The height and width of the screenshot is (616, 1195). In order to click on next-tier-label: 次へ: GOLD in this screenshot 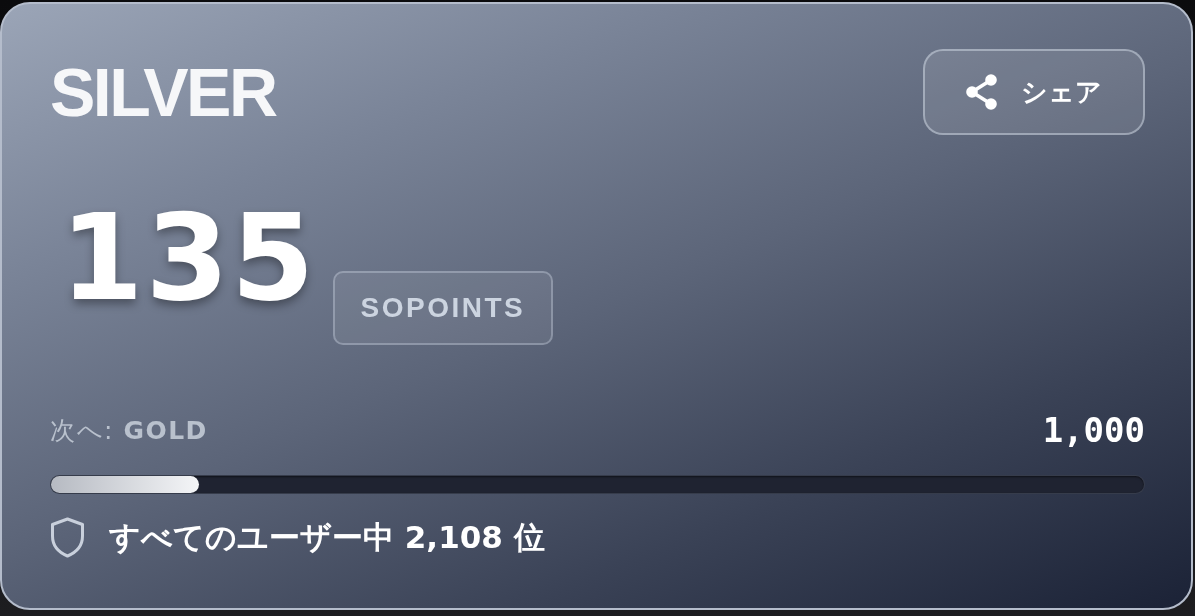, I will do `click(129, 430)`.